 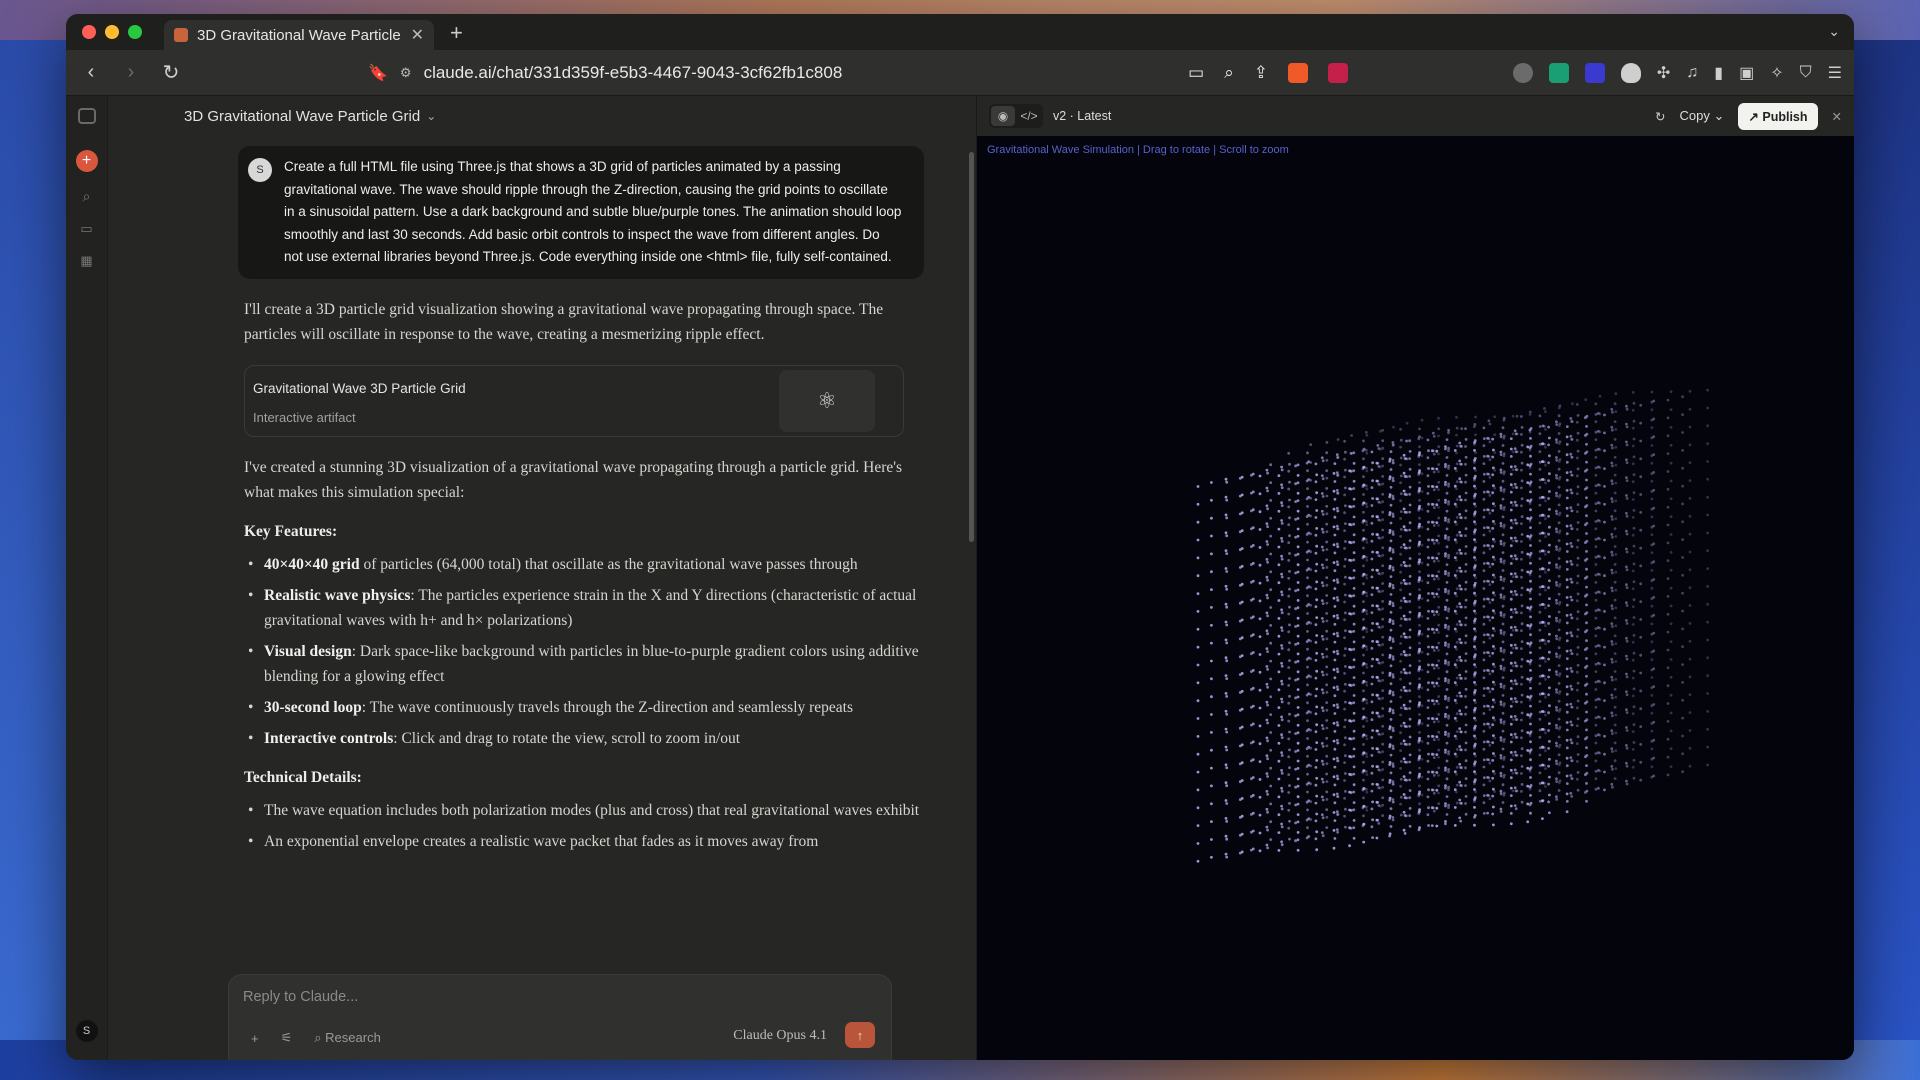 I want to click on copy-button: Copy ⌄, so click(x=1702, y=116).